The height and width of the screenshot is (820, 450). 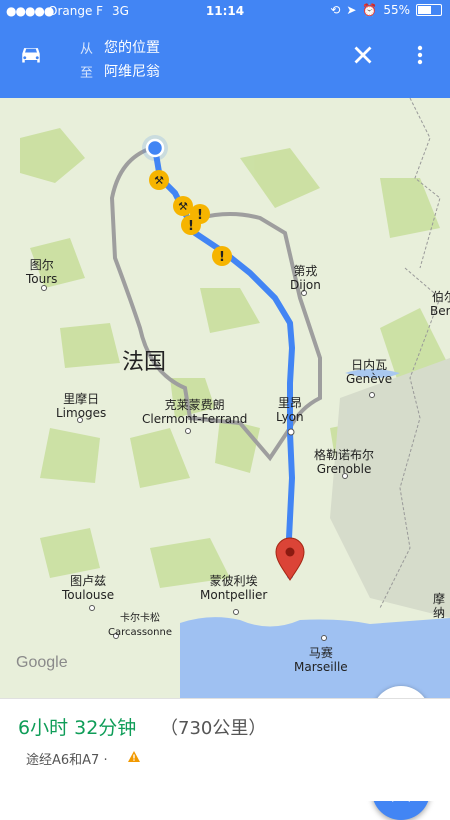 What do you see at coordinates (396, 10) in the screenshot?
I see `battery-percent: 55%` at bounding box center [396, 10].